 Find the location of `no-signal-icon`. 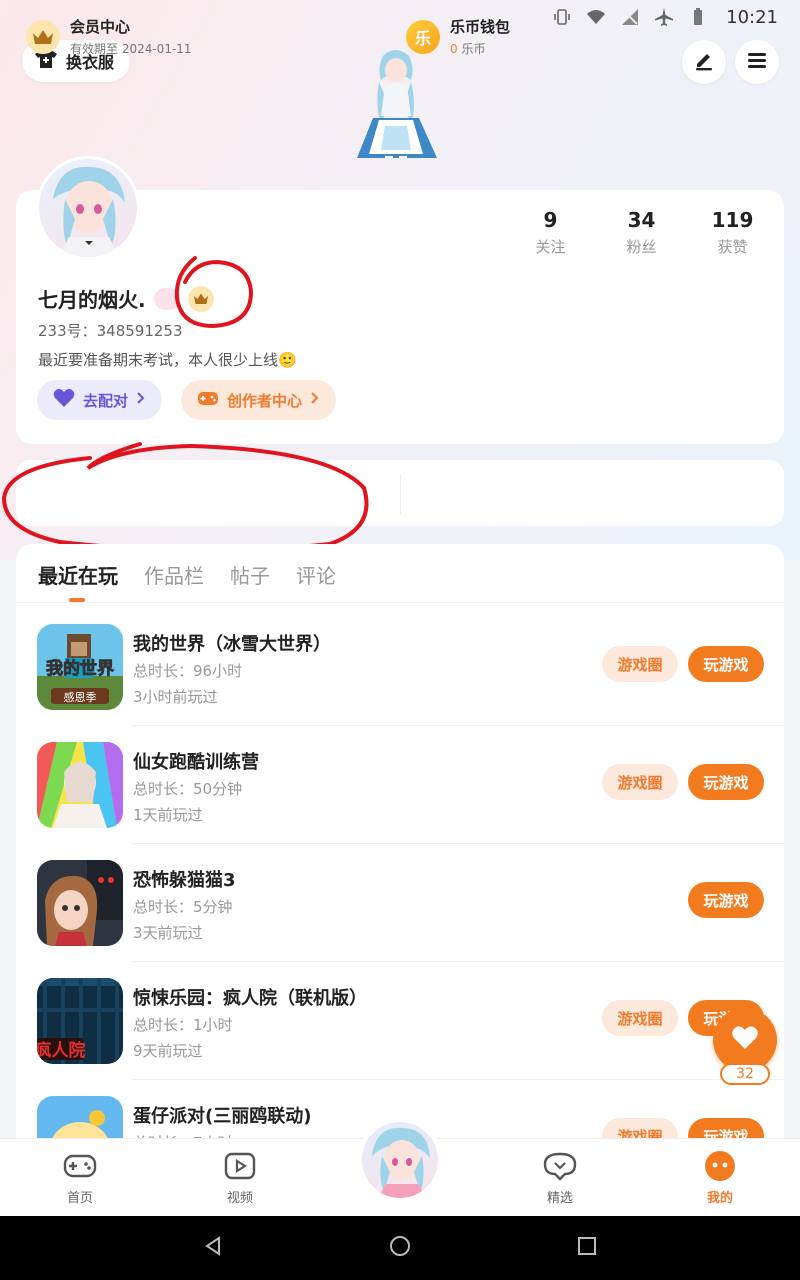

no-signal-icon is located at coordinates (630, 17).